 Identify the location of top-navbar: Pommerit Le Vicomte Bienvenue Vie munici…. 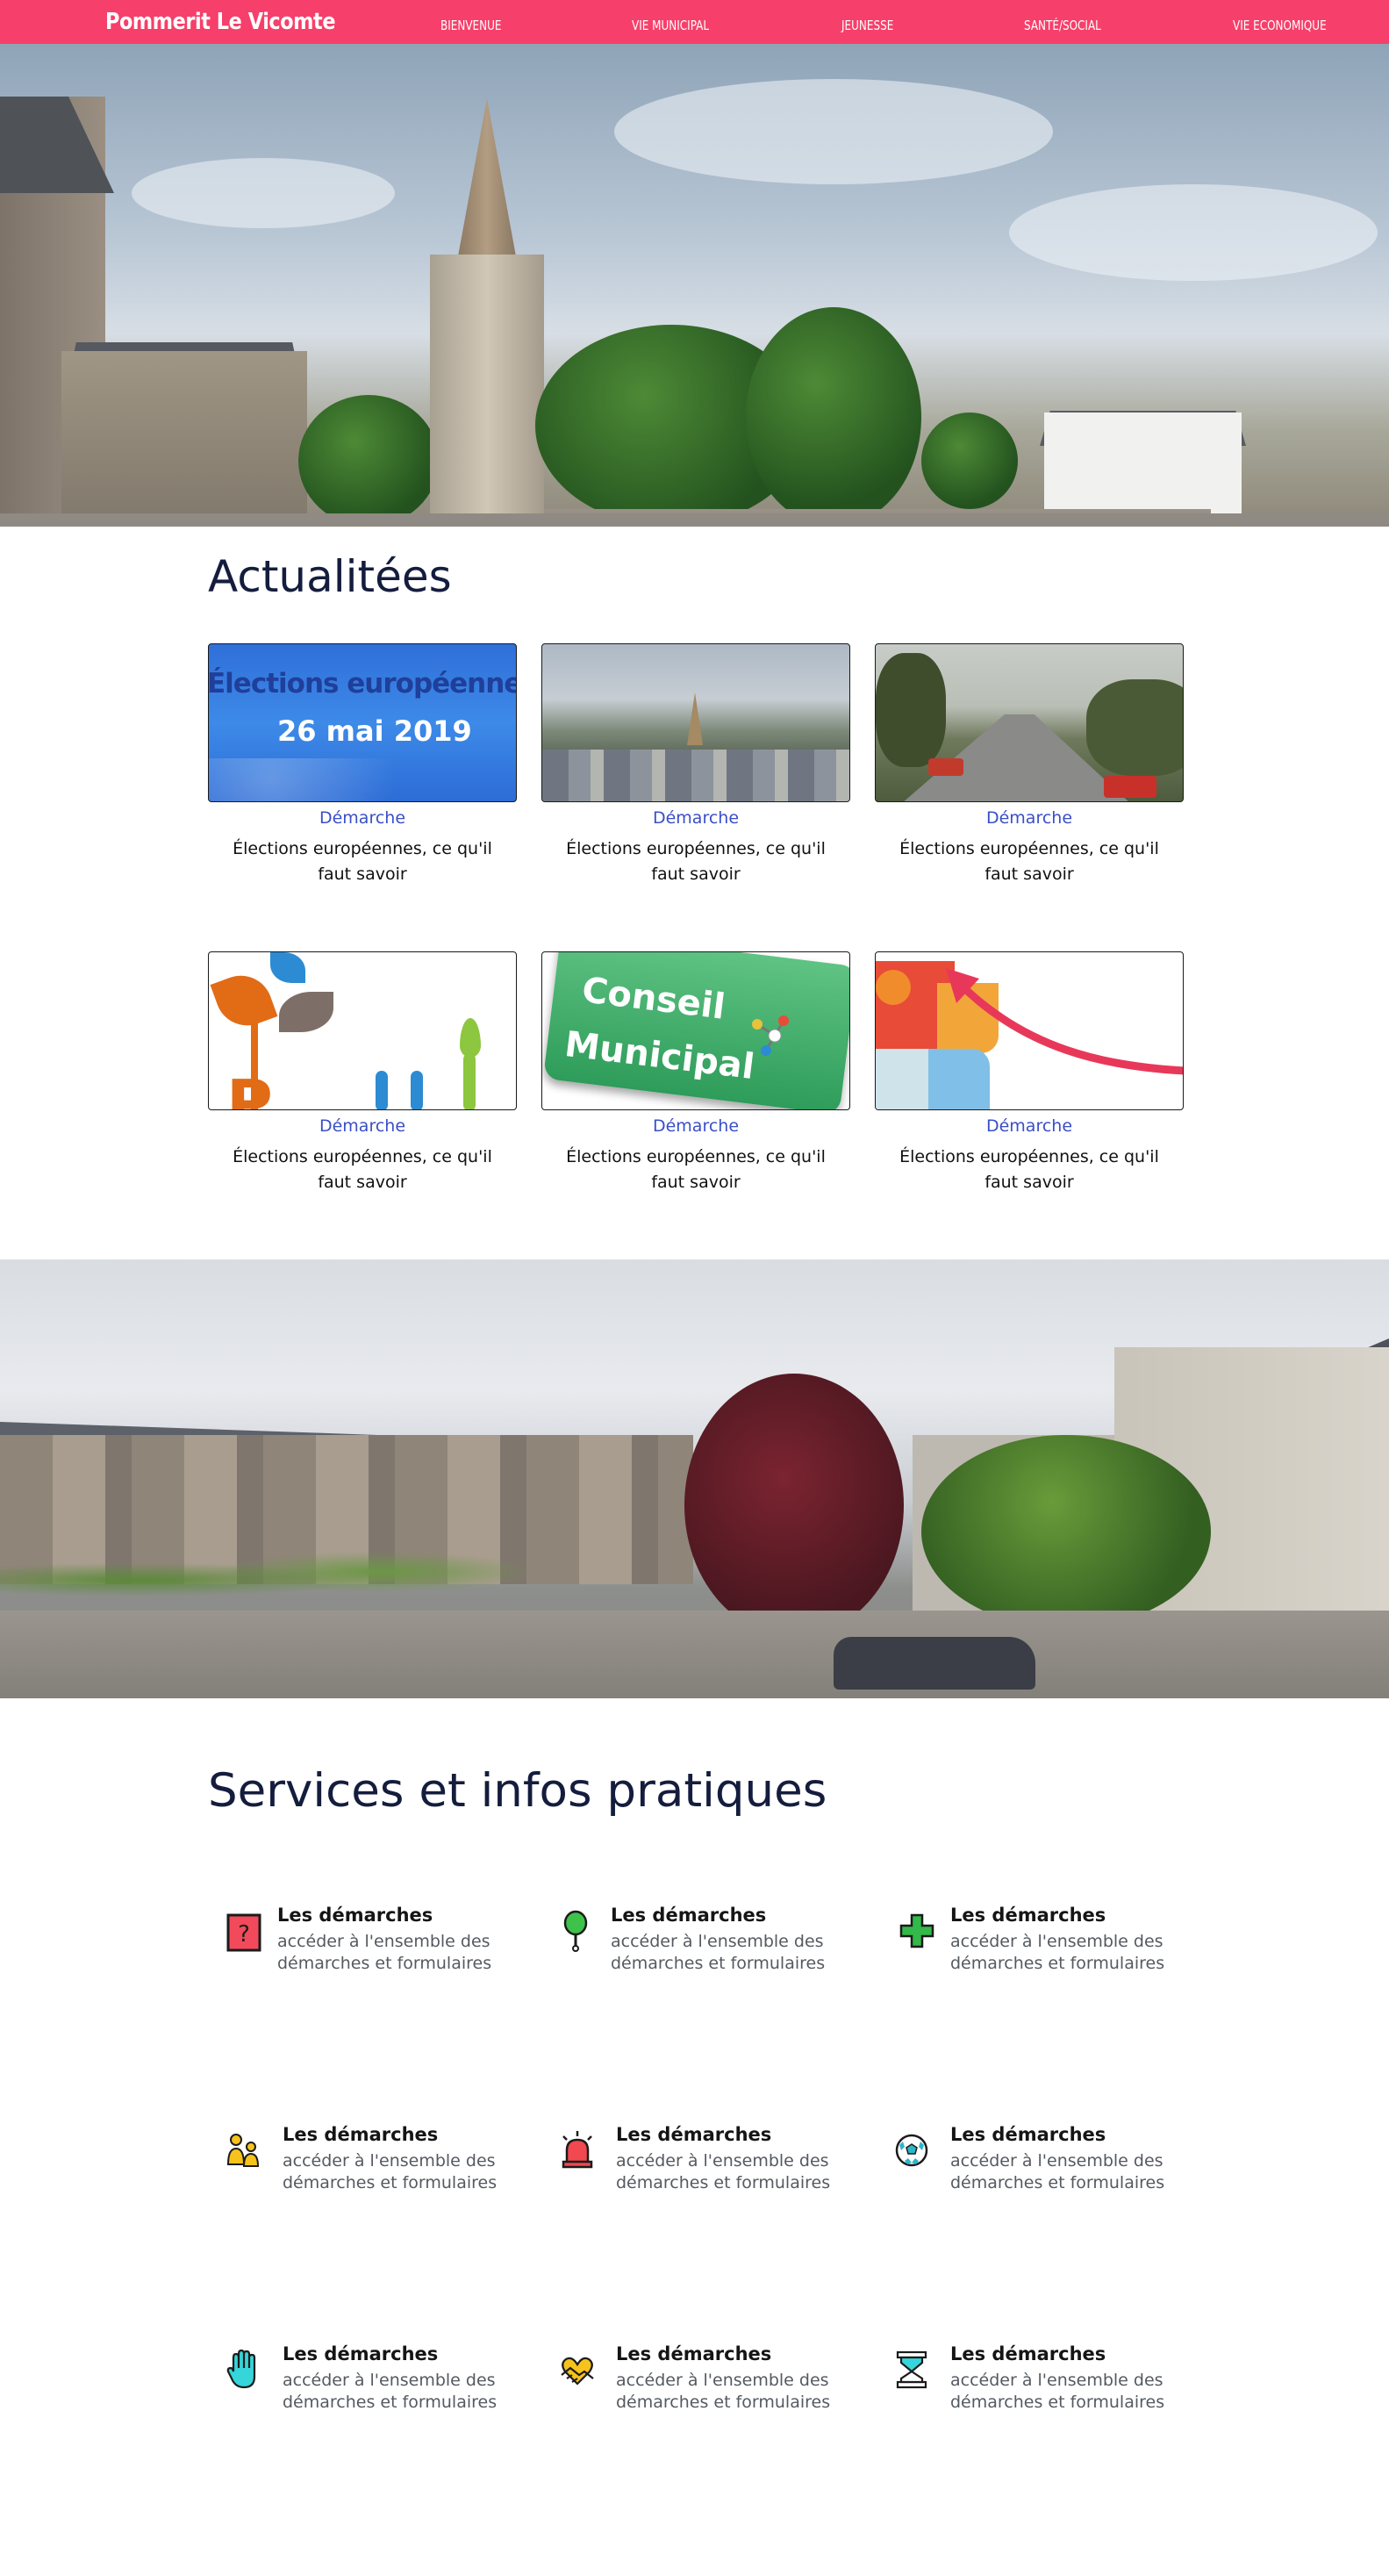
(694, 22).